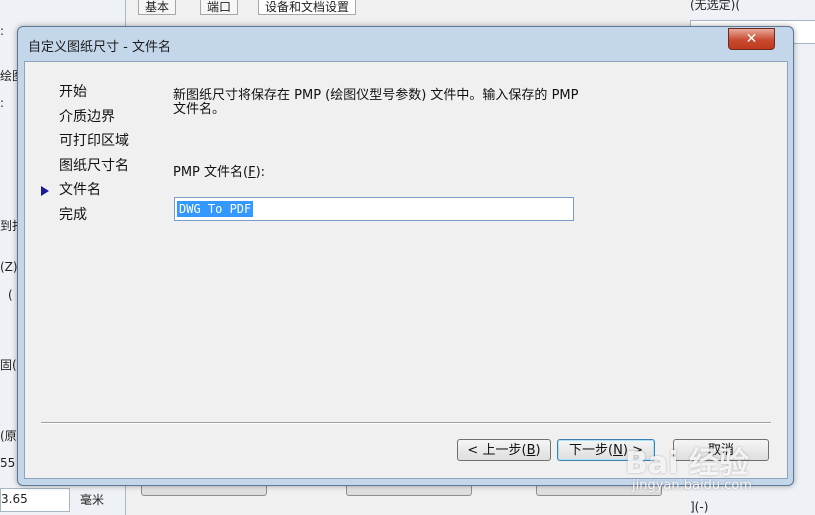 This screenshot has width=815, height=515. What do you see at coordinates (45, 191) in the screenshot?
I see `current-step-arrow-icon` at bounding box center [45, 191].